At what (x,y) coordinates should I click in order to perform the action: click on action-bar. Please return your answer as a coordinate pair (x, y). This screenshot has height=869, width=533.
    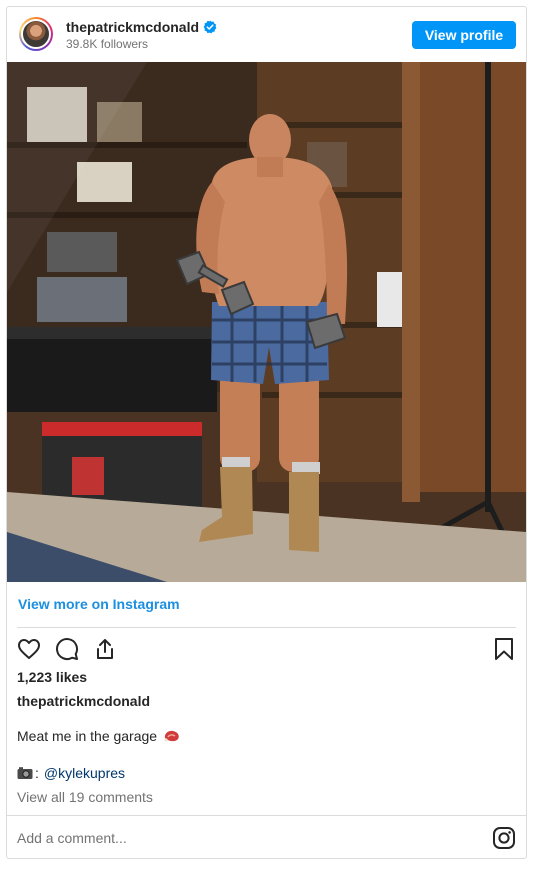
    Looking at the image, I should click on (266, 649).